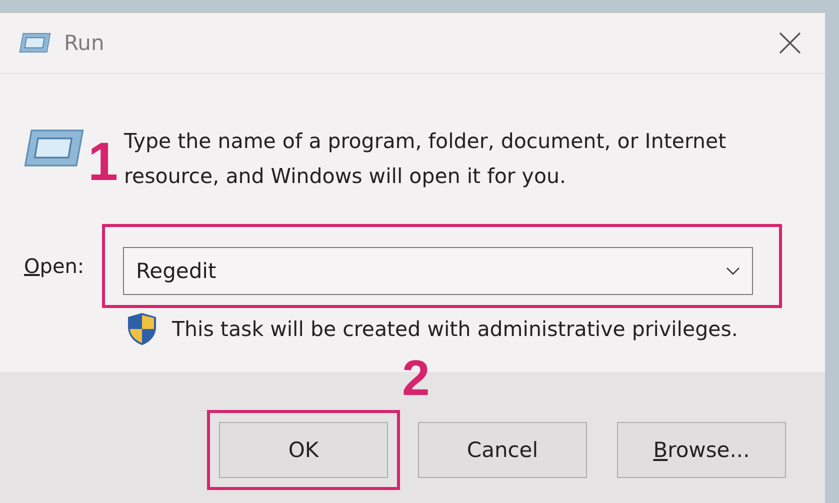 The image size is (839, 503). Describe the element at coordinates (733, 271) in the screenshot. I see `dropdown-chevron-icon` at that location.